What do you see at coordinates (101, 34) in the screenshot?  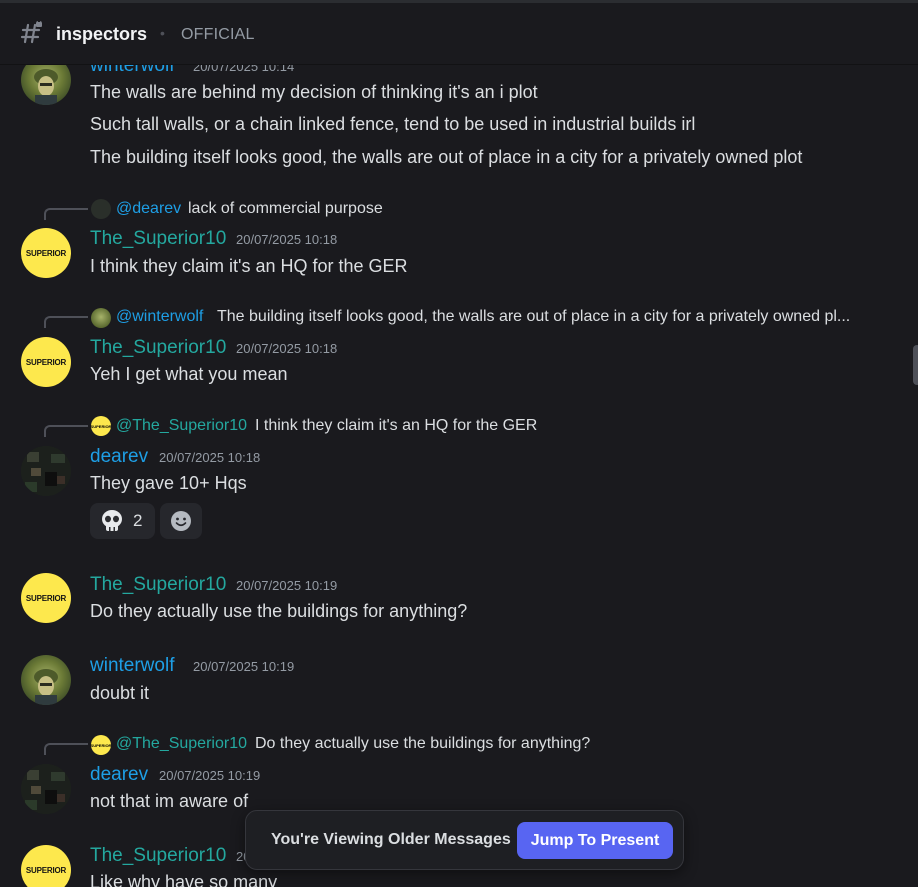 I see `channel-name: inspectors` at bounding box center [101, 34].